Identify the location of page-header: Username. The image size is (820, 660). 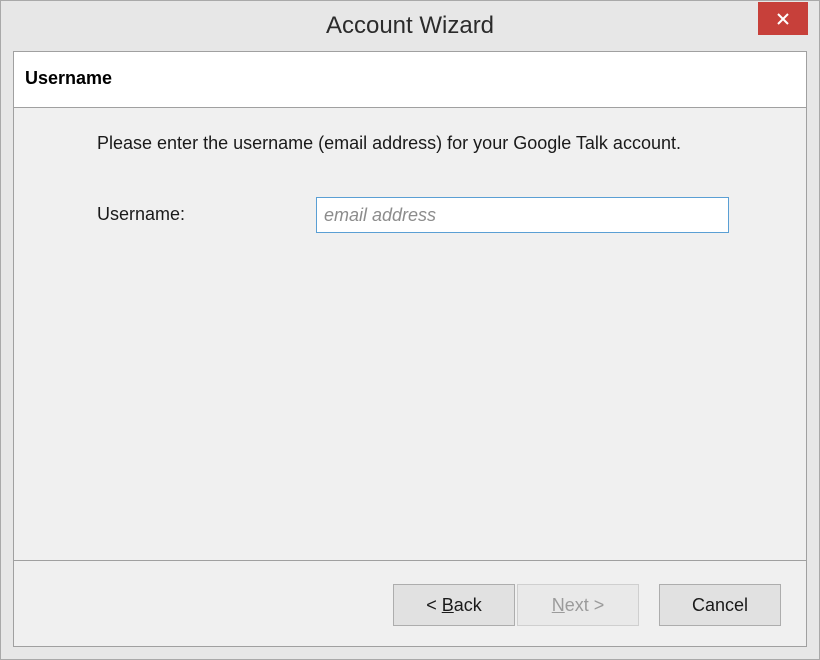
(410, 80).